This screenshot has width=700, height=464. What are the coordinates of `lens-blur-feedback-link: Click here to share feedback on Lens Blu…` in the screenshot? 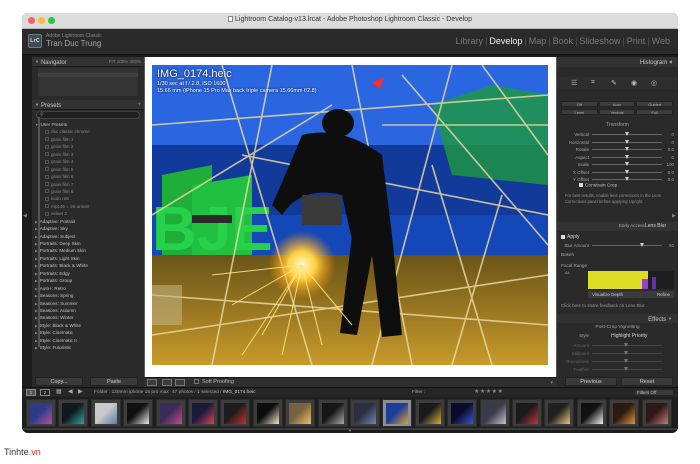 It's located at (603, 305).